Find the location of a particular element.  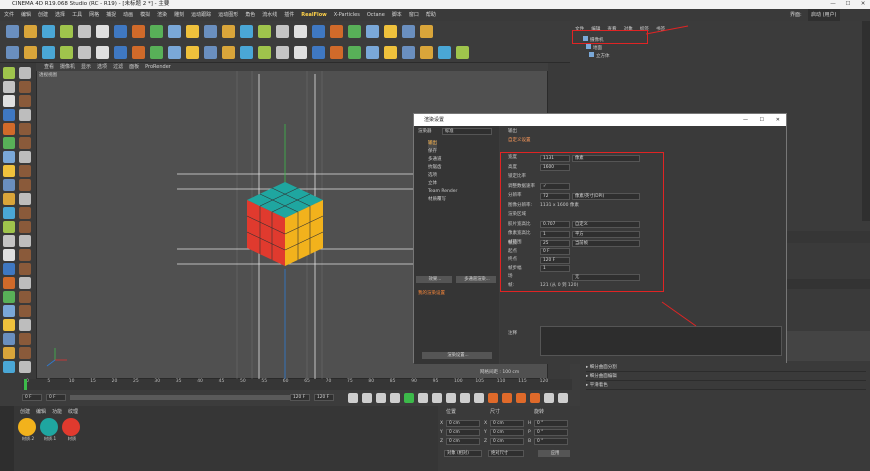

dialog-maximize-button: ☐ is located at coordinates (762, 120).